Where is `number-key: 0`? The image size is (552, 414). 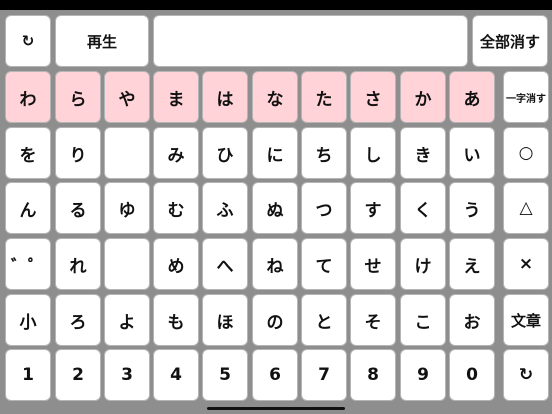
number-key: 0 is located at coordinates (472, 375).